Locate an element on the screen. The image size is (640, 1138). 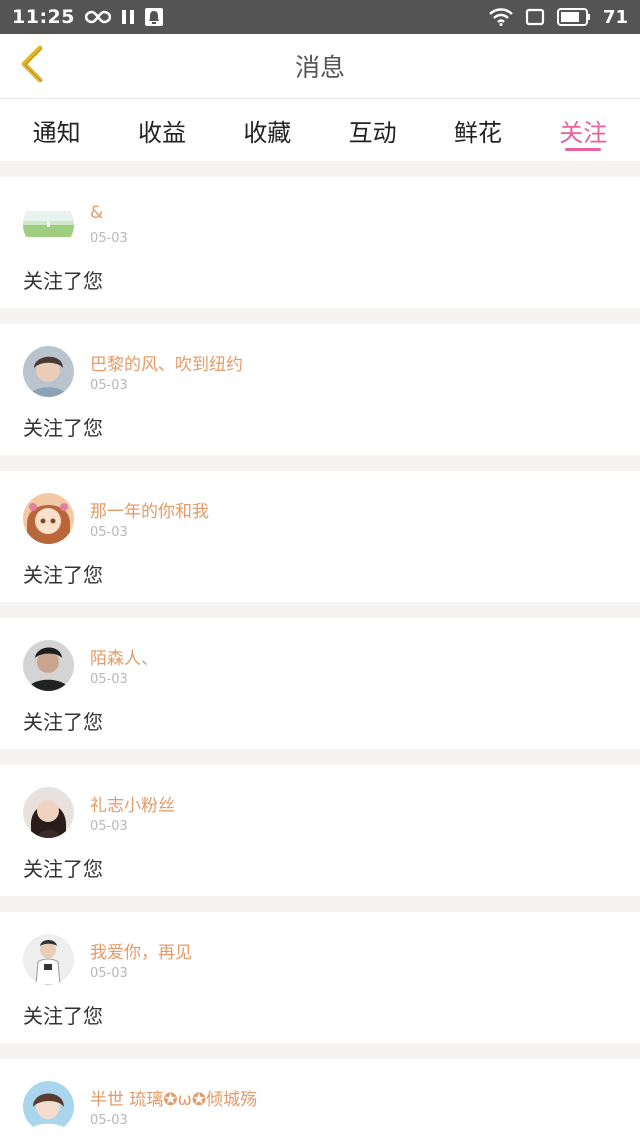
tab-bar: 通知 收益 收藏 互动 鲜花 关注 is located at coordinates (320, 130).